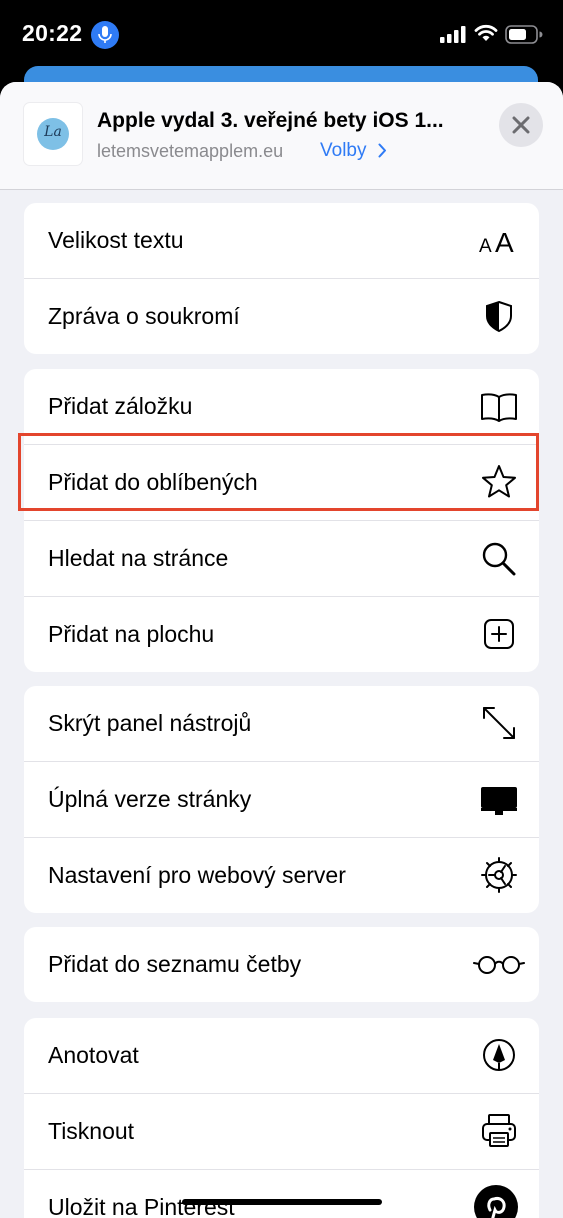  What do you see at coordinates (524, 37) in the screenshot?
I see `battery-icon` at bounding box center [524, 37].